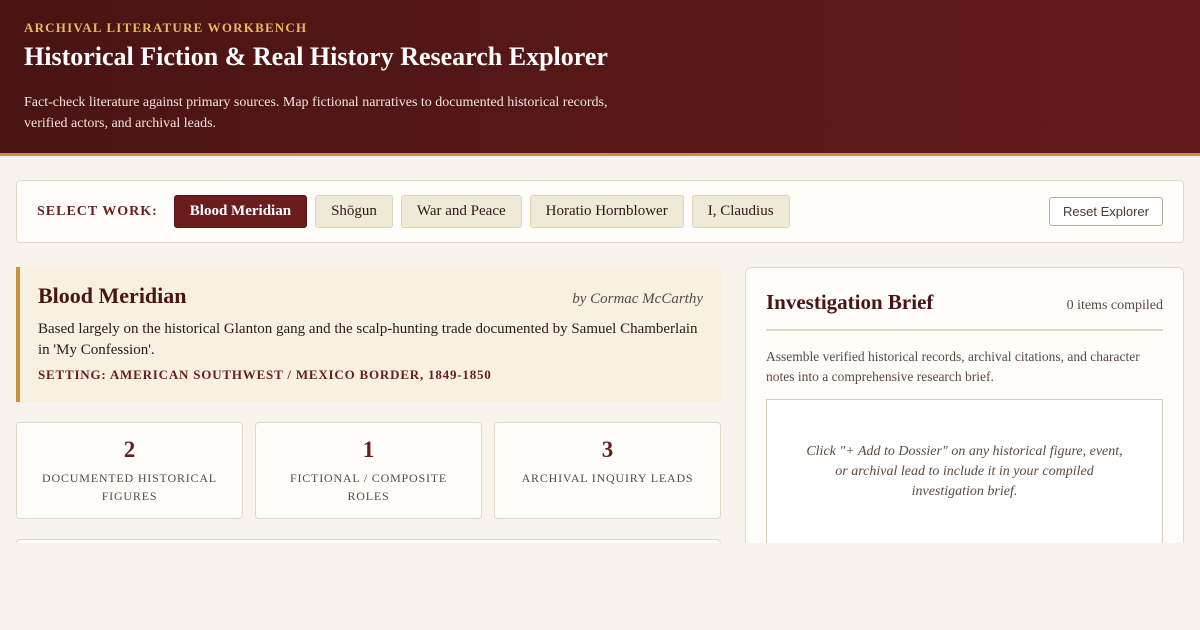 Image resolution: width=1200 pixels, height=630 pixels. What do you see at coordinates (607, 478) in the screenshot?
I see `stat-label: ARCHIVAL INQUIRY LEADS` at bounding box center [607, 478].